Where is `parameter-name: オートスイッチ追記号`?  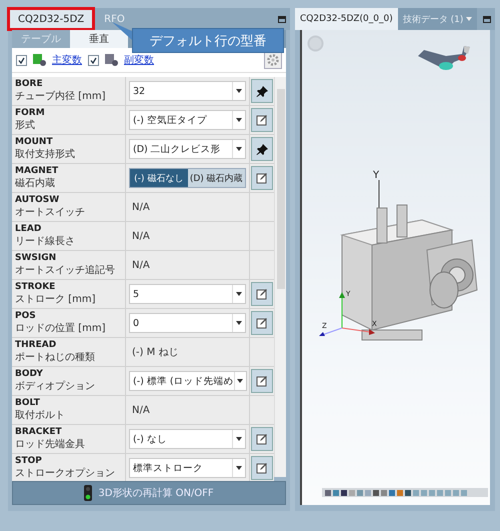 parameter-name: オートスイッチ追記号 is located at coordinates (65, 270).